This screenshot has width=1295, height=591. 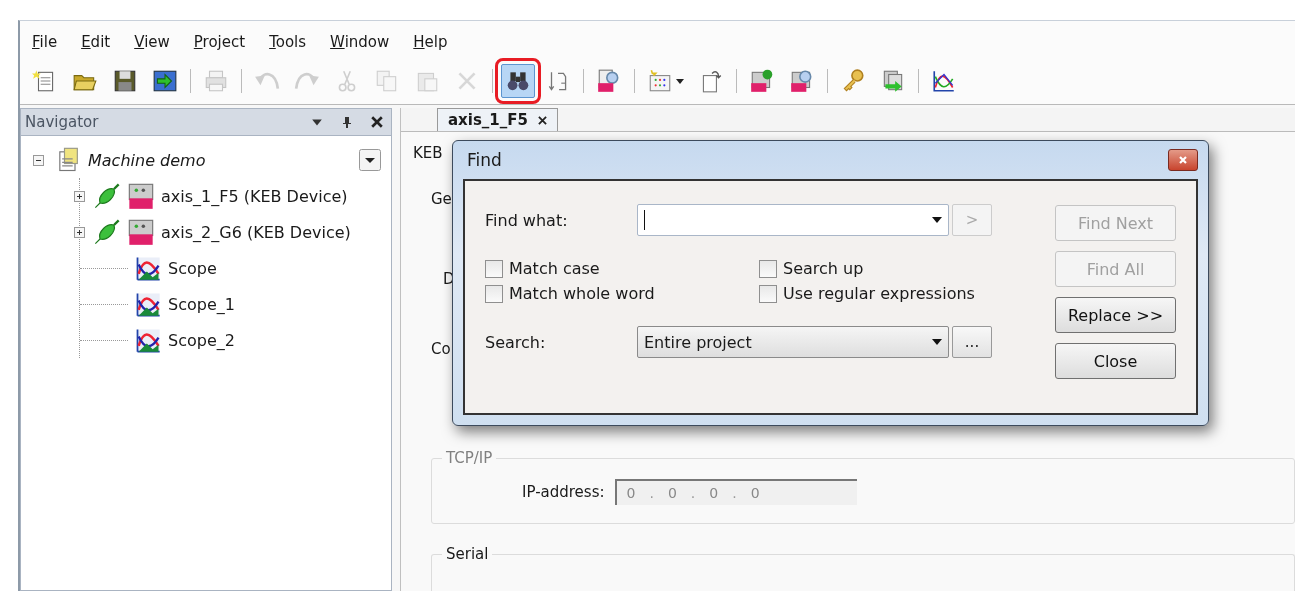 What do you see at coordinates (516, 342) in the screenshot?
I see `field-label: Search:` at bounding box center [516, 342].